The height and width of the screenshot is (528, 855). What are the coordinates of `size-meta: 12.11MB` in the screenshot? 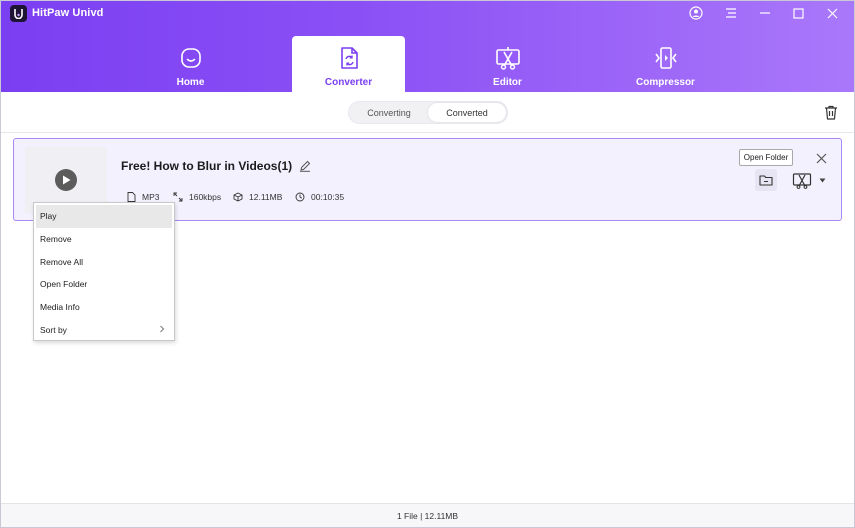 It's located at (257, 197).